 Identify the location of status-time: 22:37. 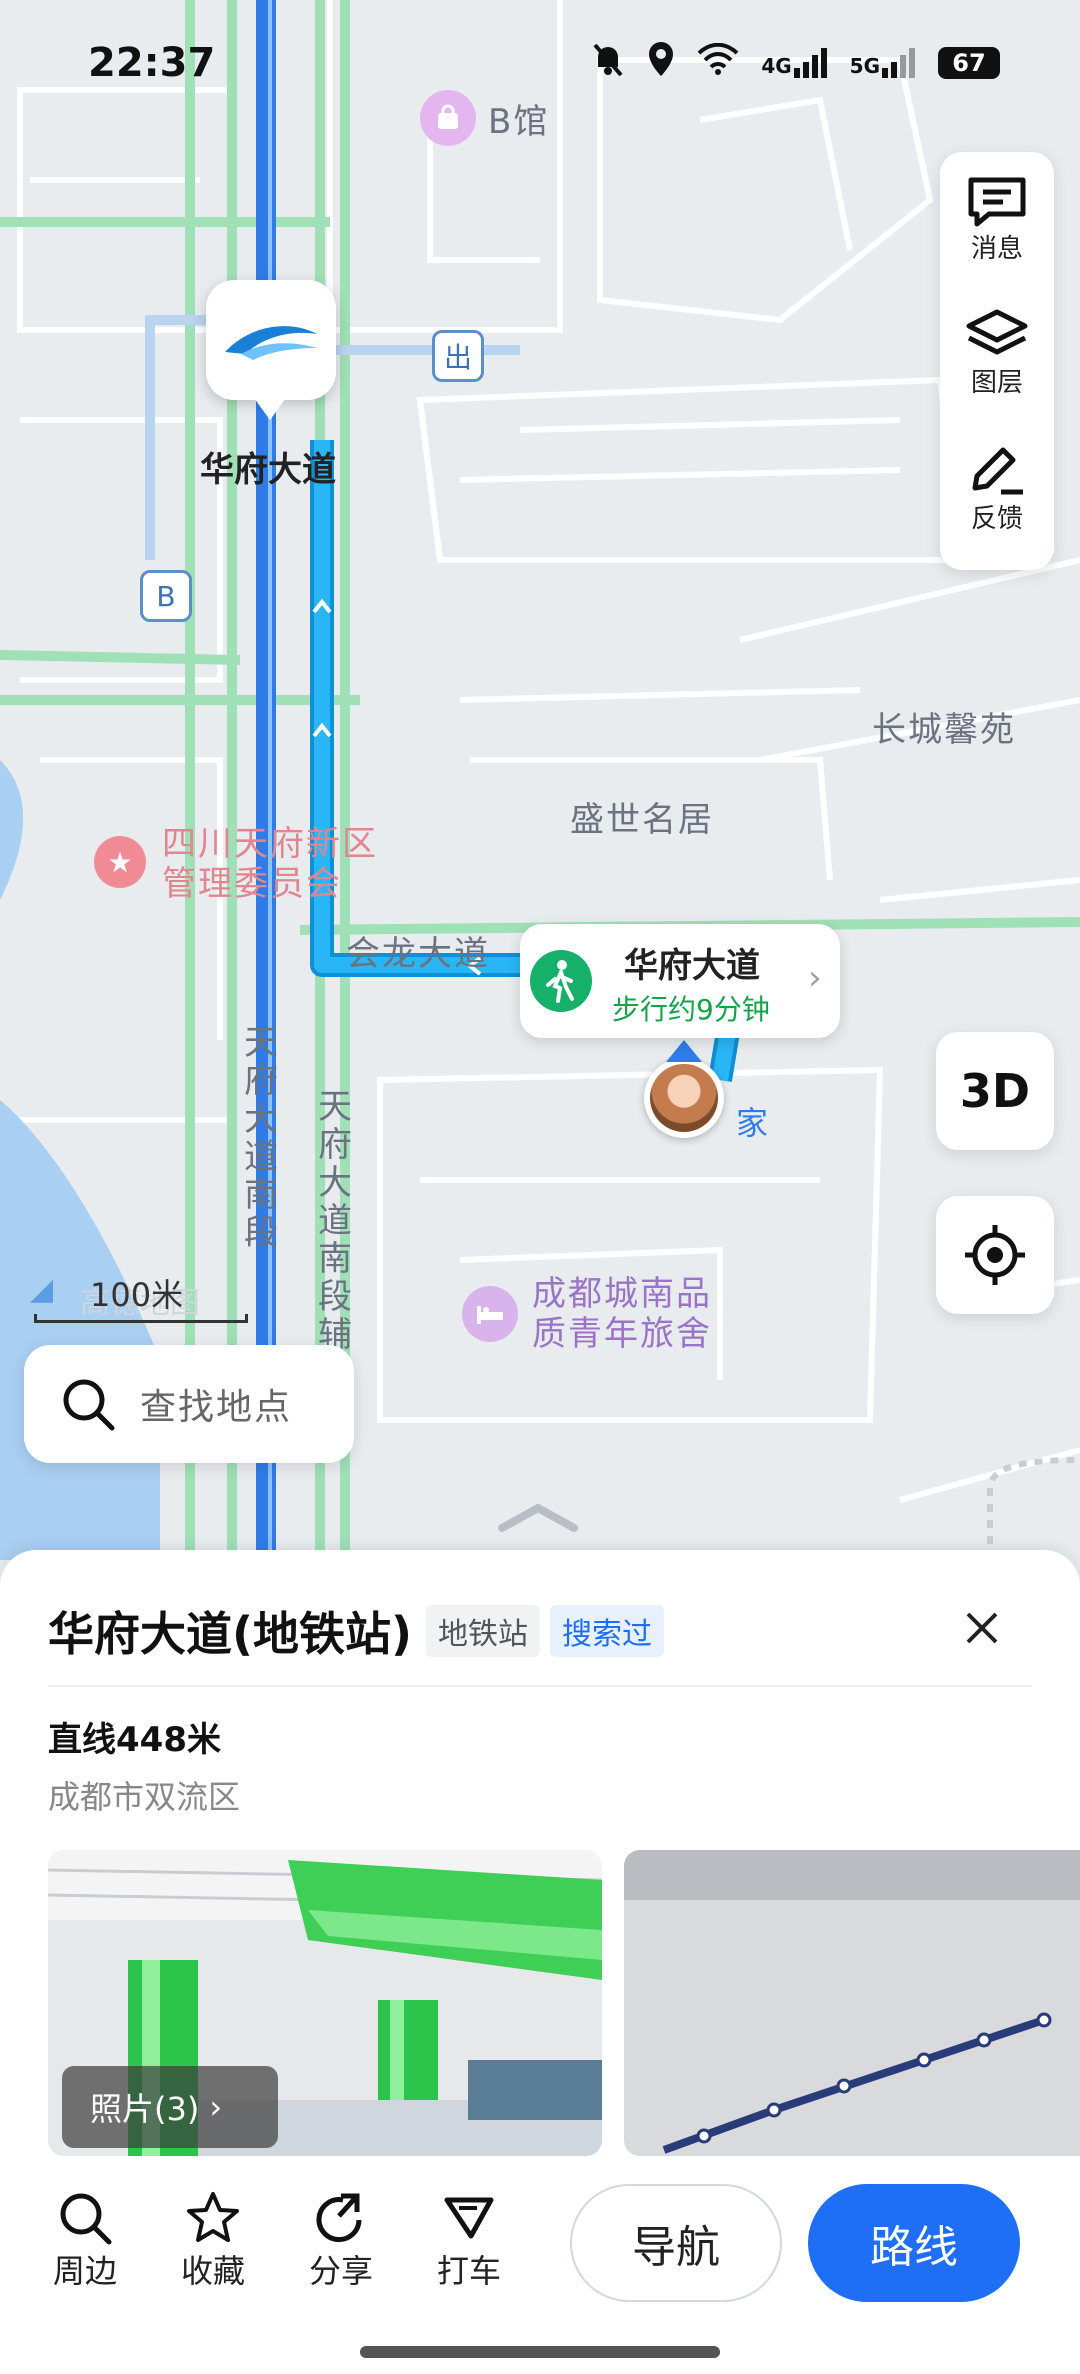
(152, 63).